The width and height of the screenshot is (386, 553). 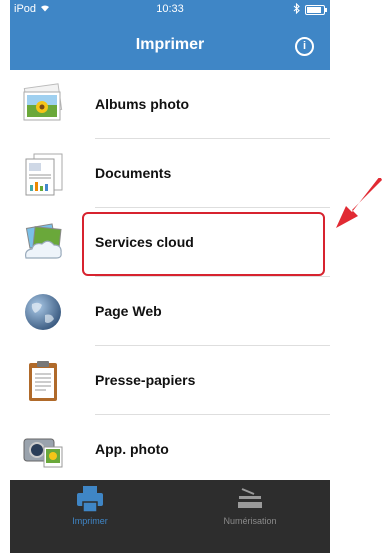 What do you see at coordinates (145, 380) in the screenshot?
I see `menu-item-label: Presse-papiers` at bounding box center [145, 380].